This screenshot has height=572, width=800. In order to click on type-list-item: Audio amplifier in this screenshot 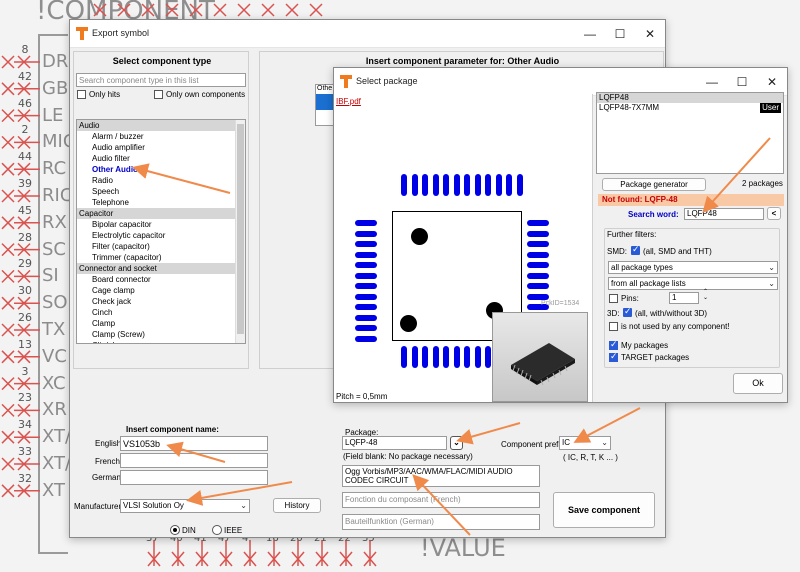, I will do `click(161, 147)`.